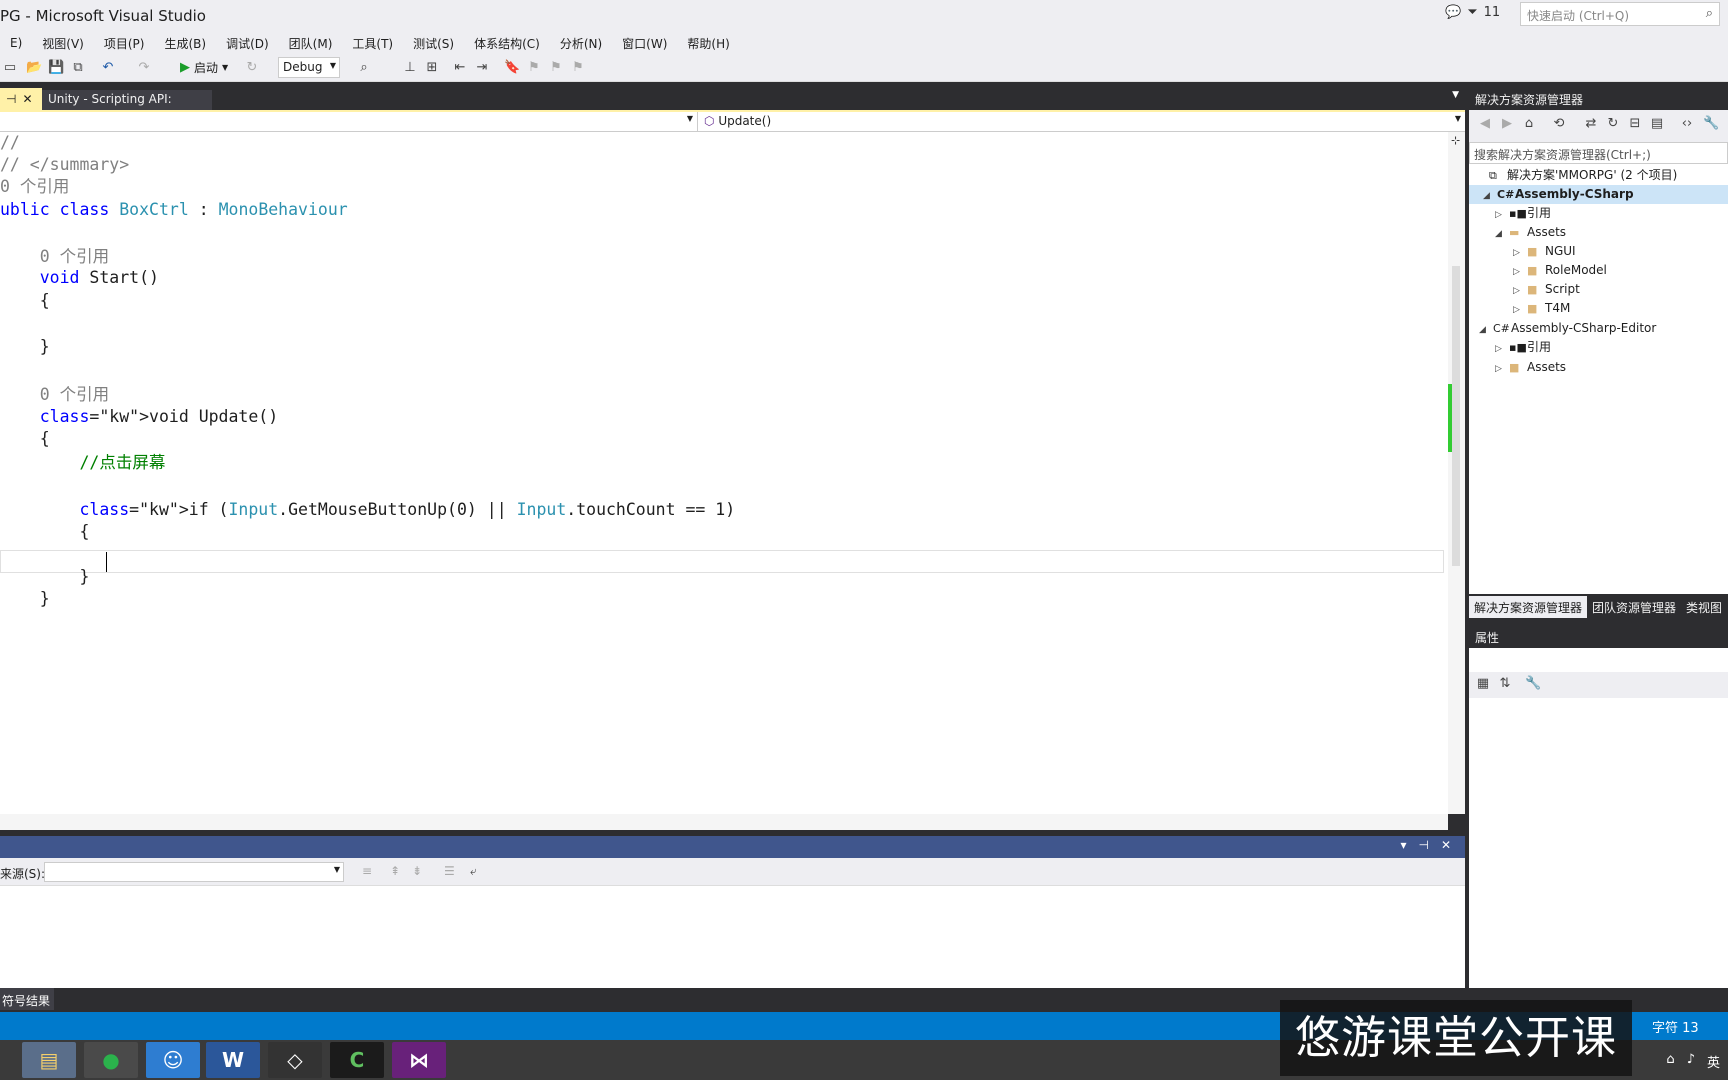  I want to click on step-icon: ⊥, so click(410, 68).